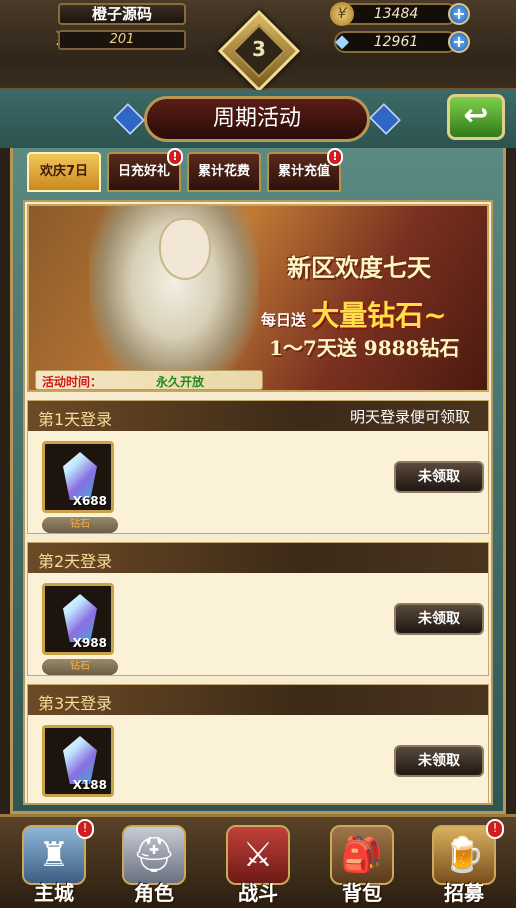  I want to click on banner-daily-text: 每日送 大量钻石~, so click(354, 314).